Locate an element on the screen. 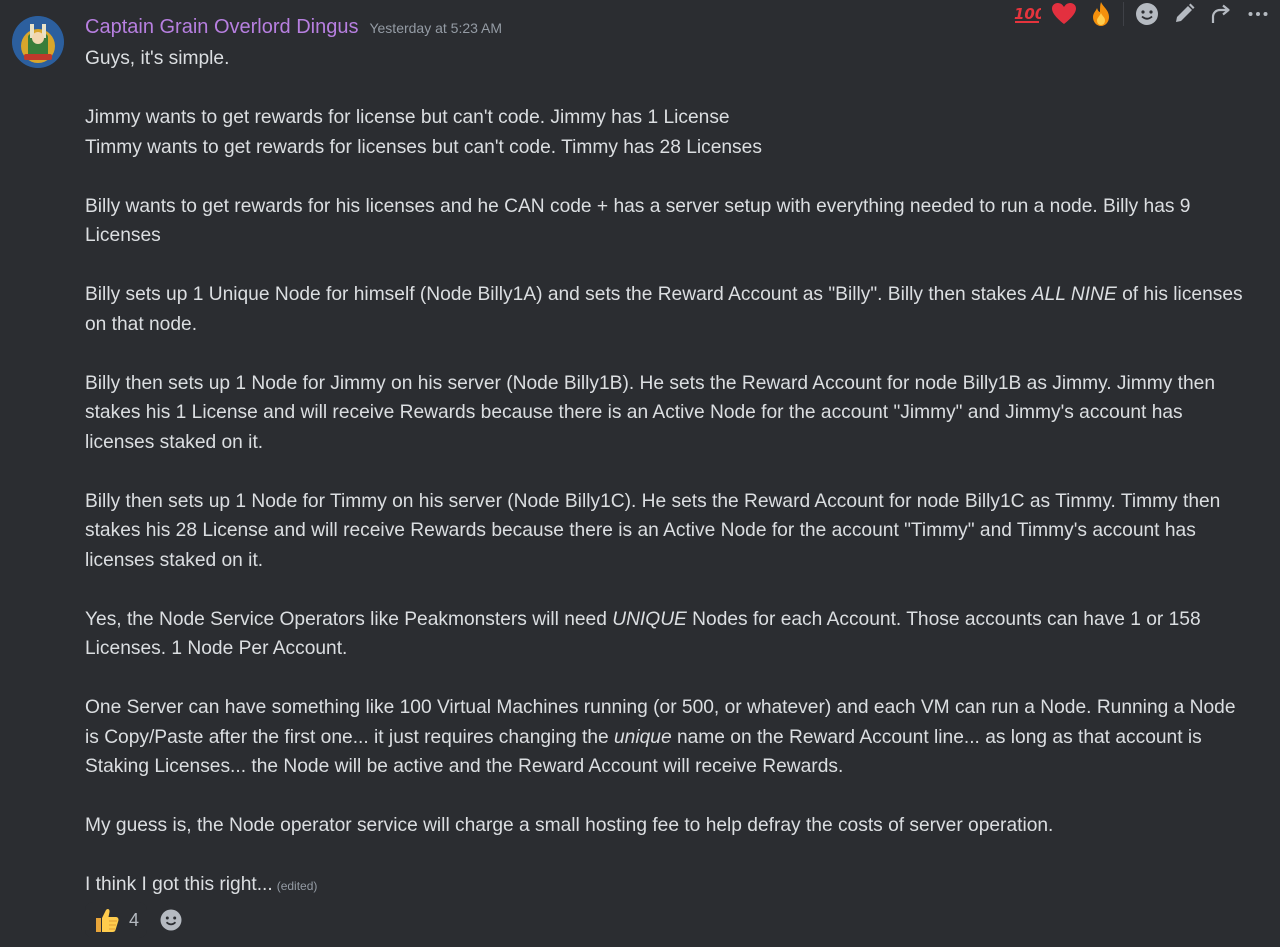 The height and width of the screenshot is (947, 1280). more-options-button is located at coordinates (1257, 15).